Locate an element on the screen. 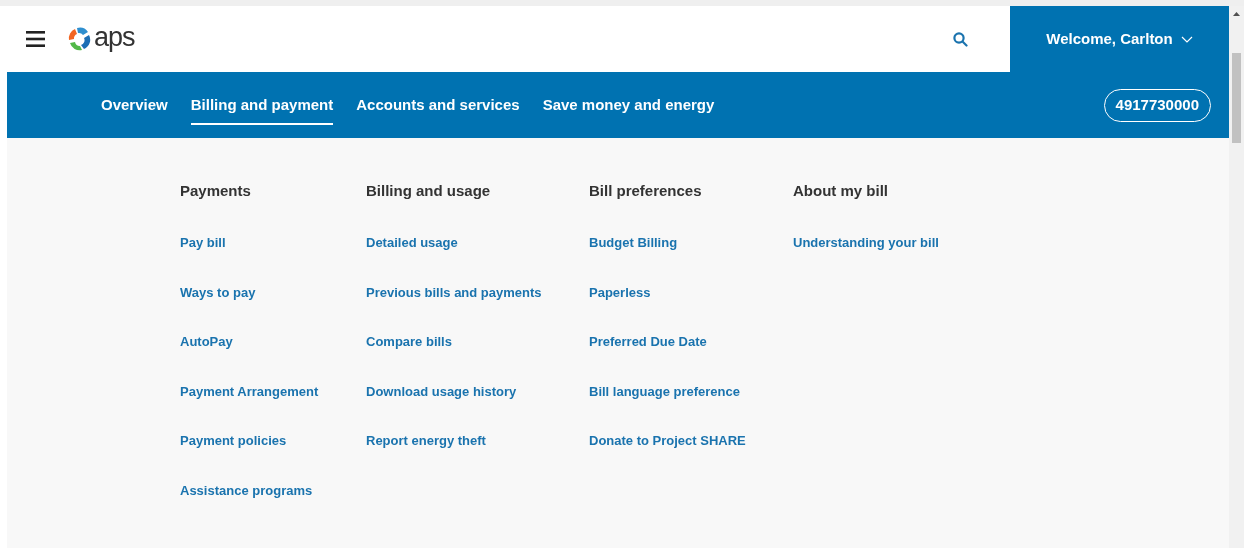  nav-tab: Billing and payment is located at coordinates (262, 105).